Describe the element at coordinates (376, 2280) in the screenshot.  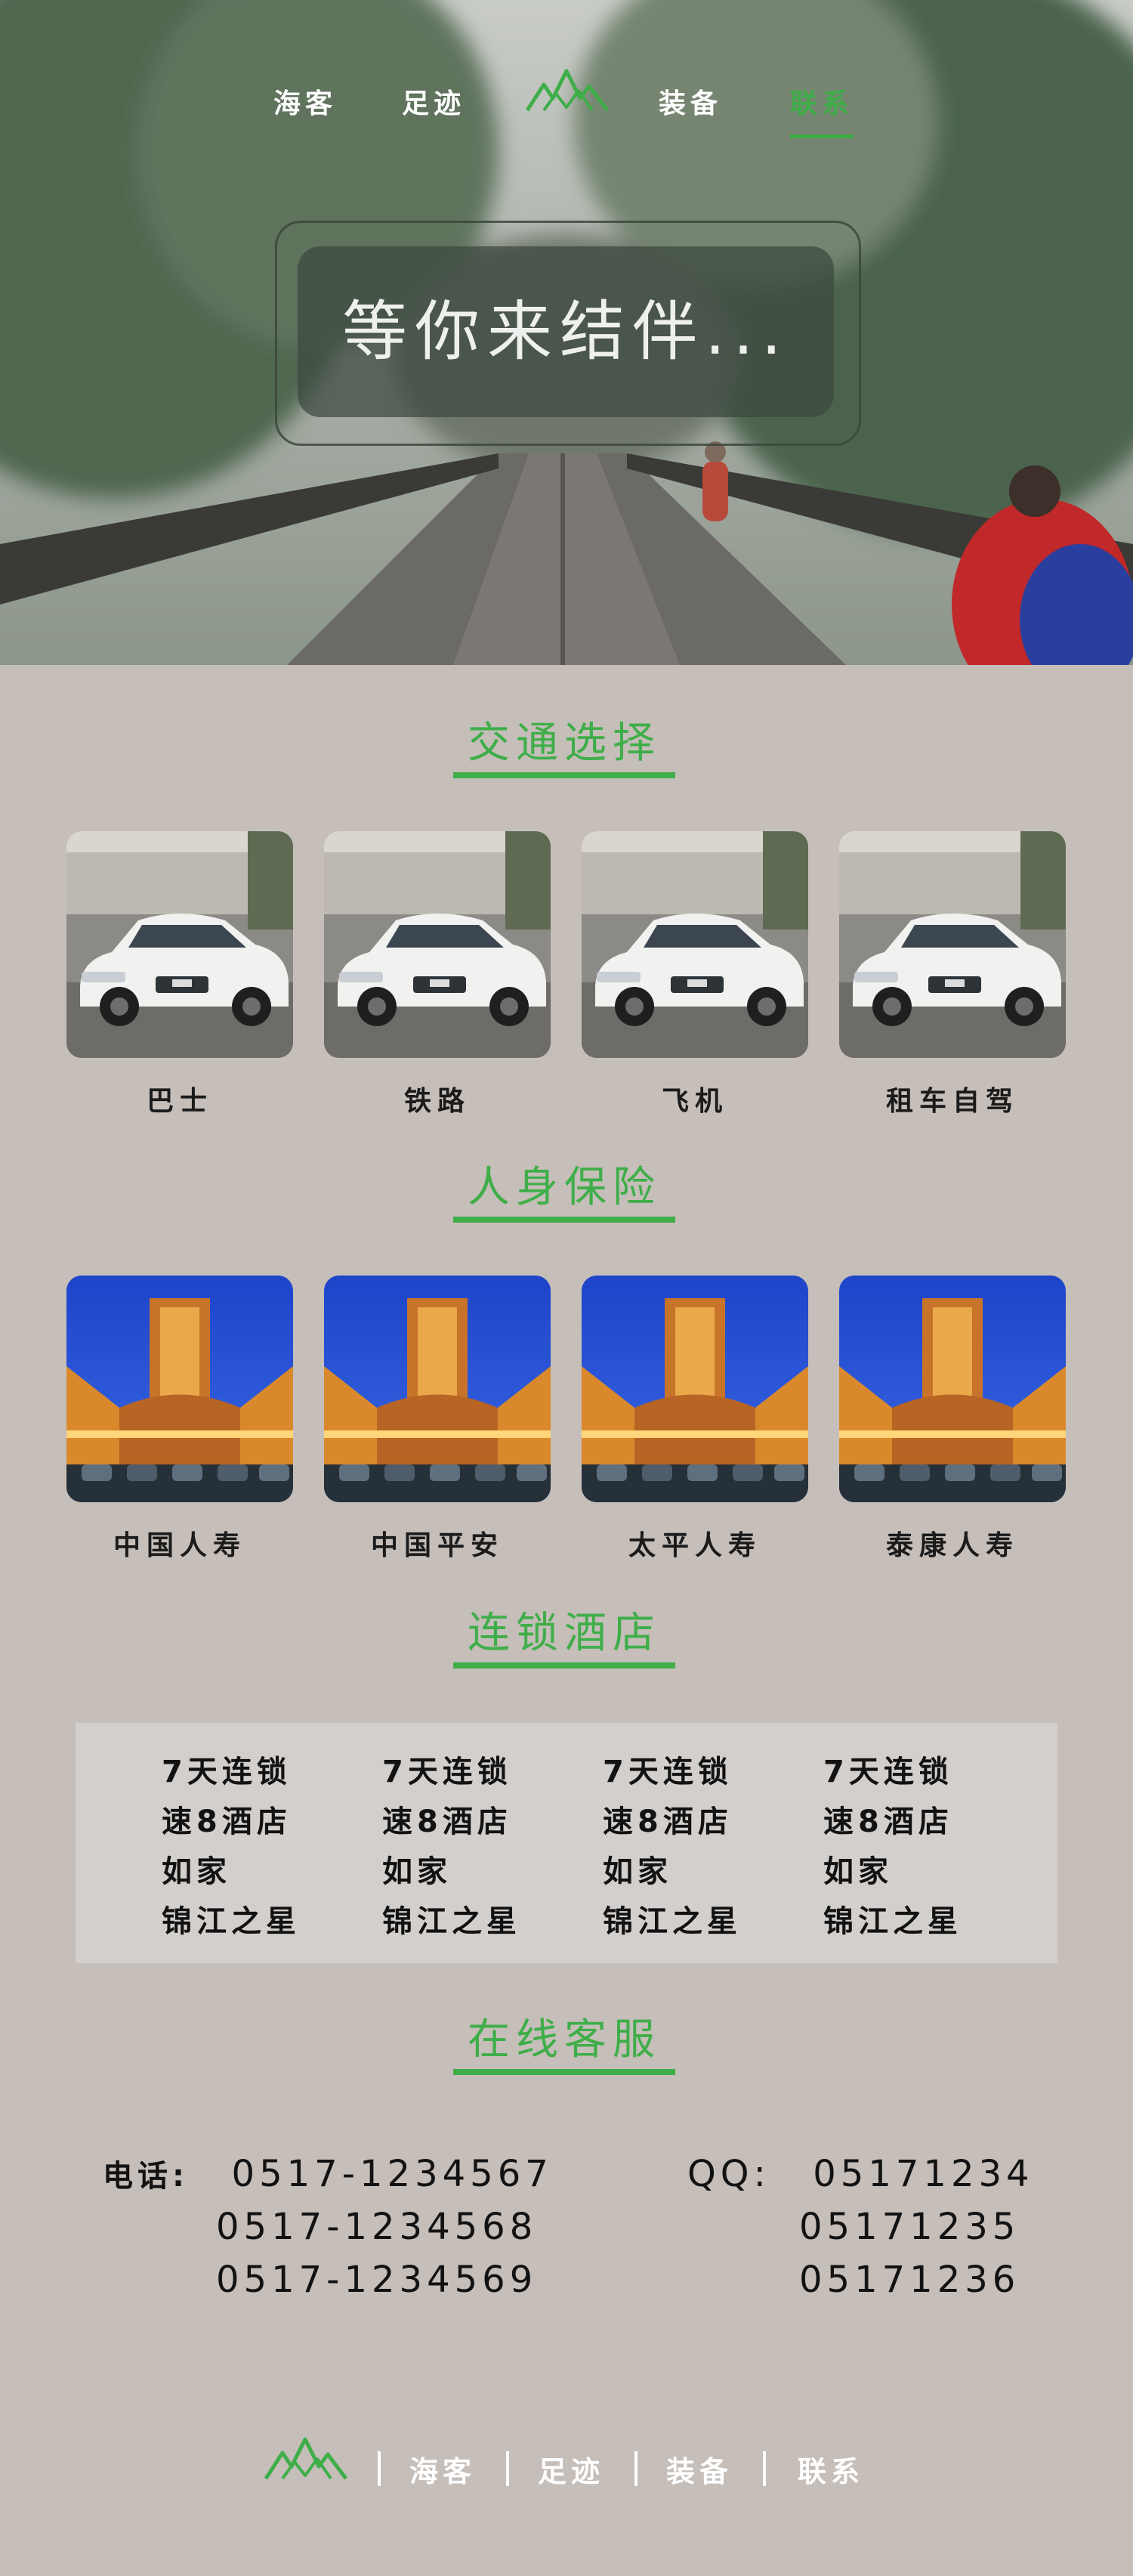
I see `phone-number: 0517-1234569` at that location.